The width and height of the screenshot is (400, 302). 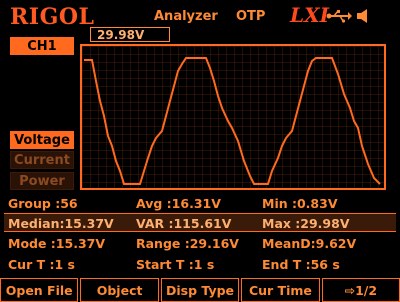 I want to click on softkey-bar: Open File Object Disp Type Cur Time ⇨1/2, so click(x=200, y=290).